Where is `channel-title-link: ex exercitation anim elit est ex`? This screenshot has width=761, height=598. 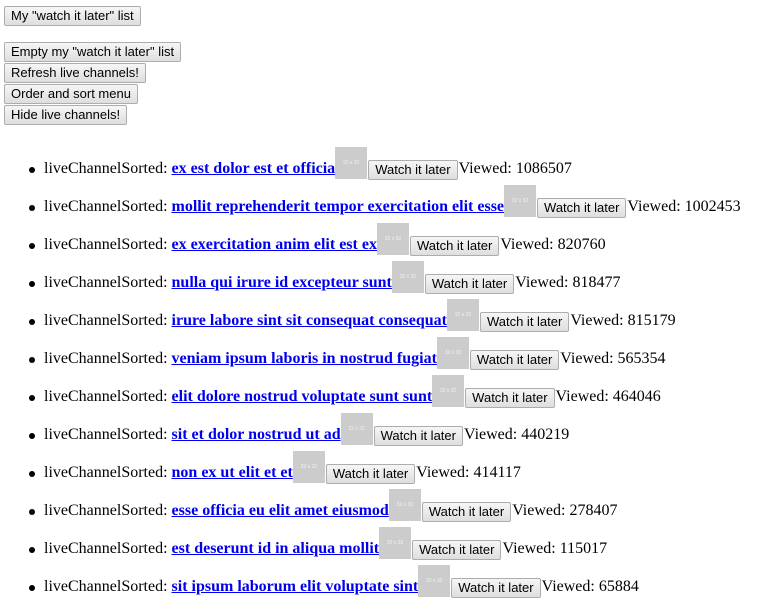
channel-title-link: ex exercitation anim elit est ex is located at coordinates (274, 245).